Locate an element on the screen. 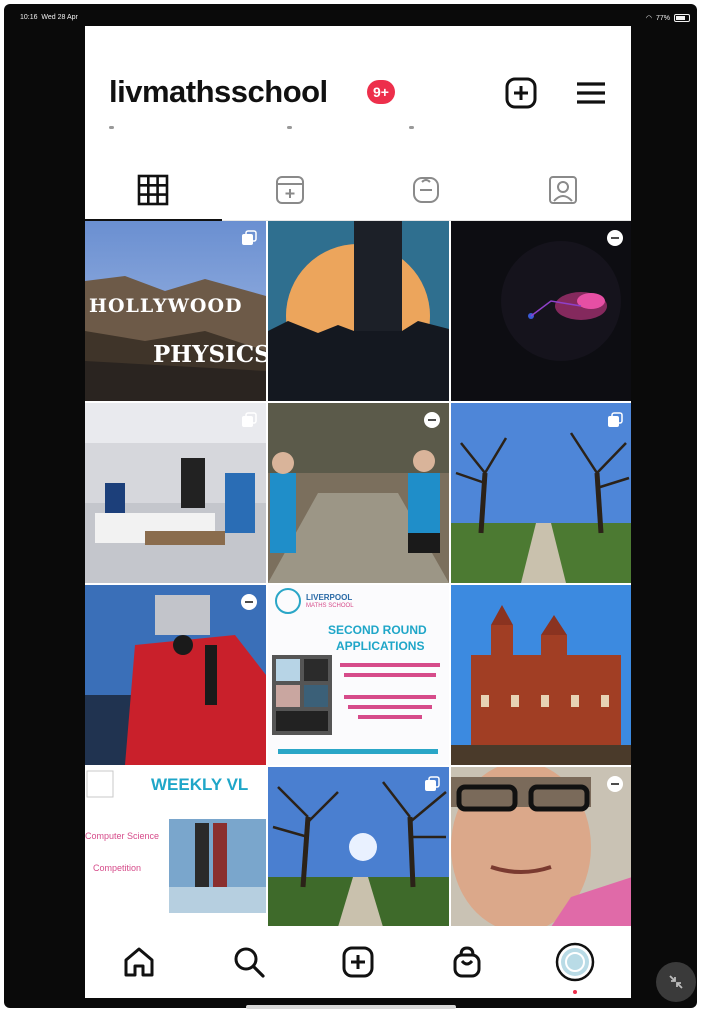  post-caption-line: SECOND ROUND is located at coordinates (377, 630).